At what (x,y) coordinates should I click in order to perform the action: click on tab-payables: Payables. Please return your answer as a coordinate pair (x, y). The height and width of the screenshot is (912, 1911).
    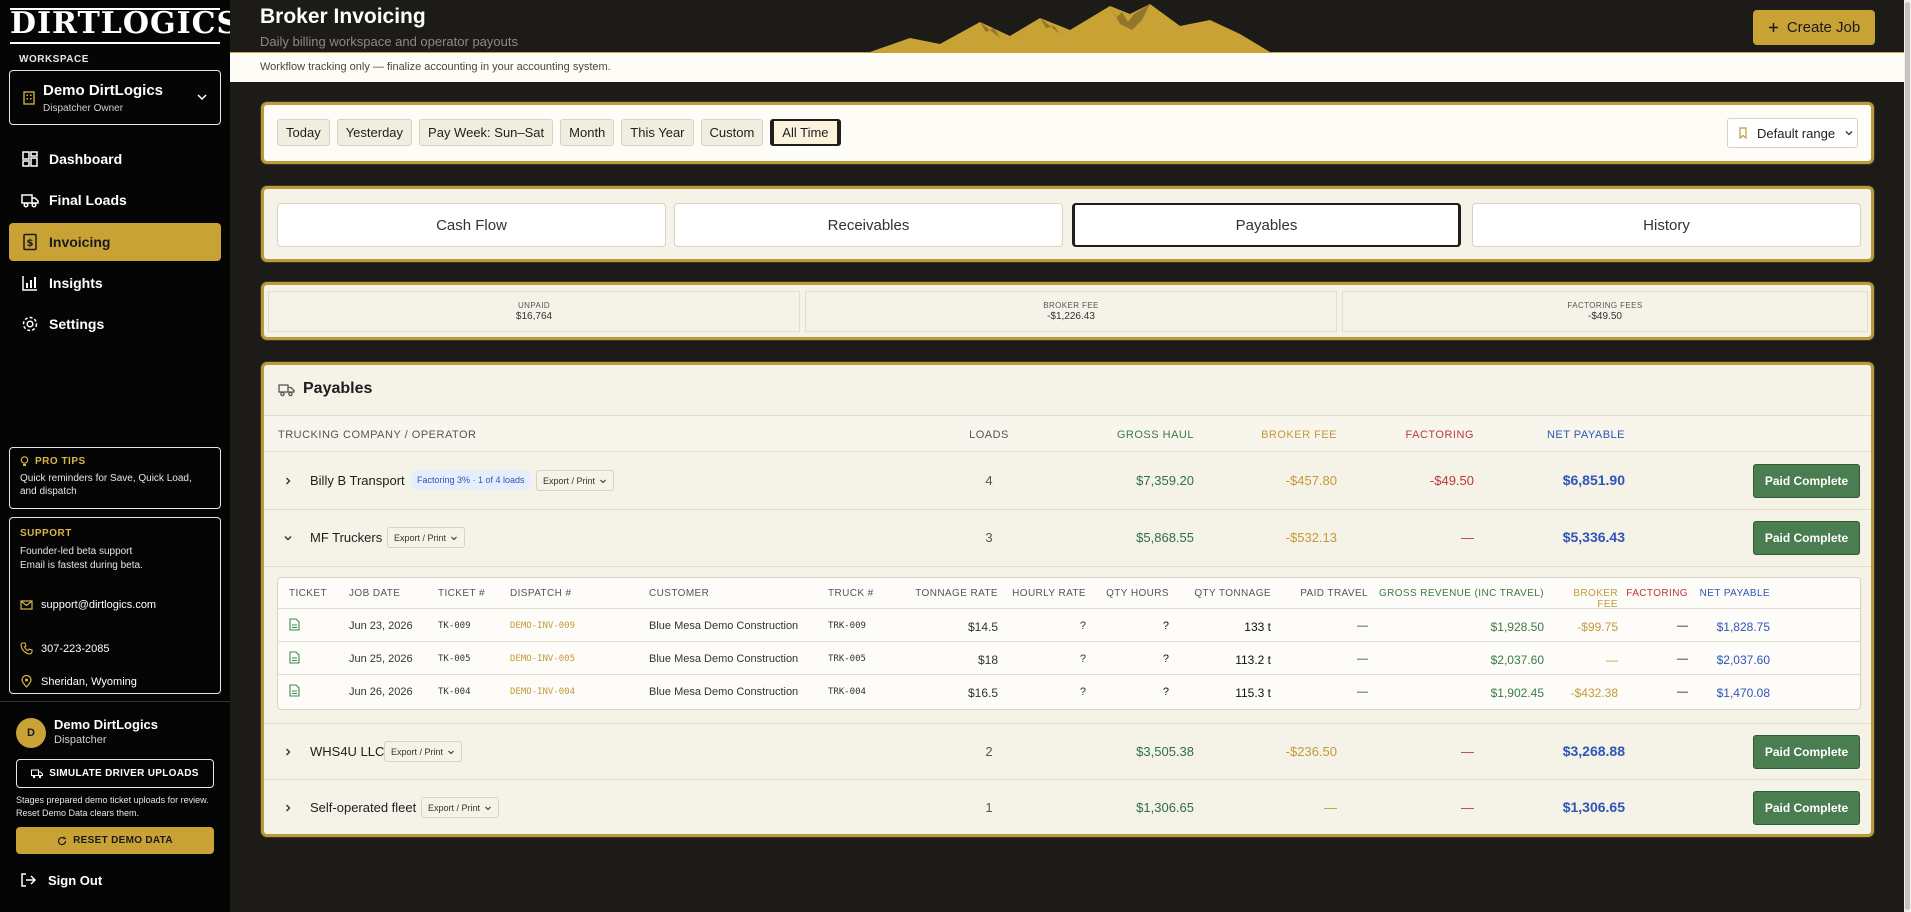
    Looking at the image, I should click on (1266, 225).